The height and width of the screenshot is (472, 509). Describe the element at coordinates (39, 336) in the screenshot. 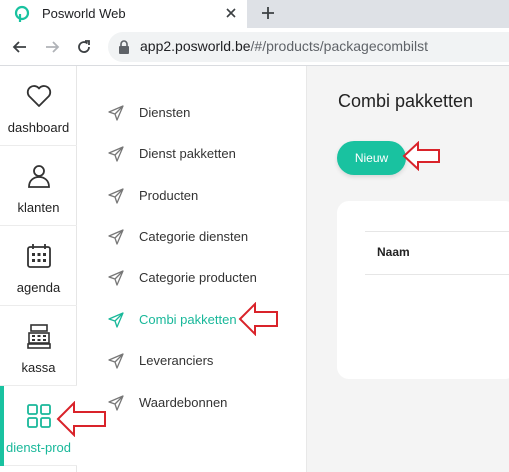

I see `cash-register-icon` at that location.